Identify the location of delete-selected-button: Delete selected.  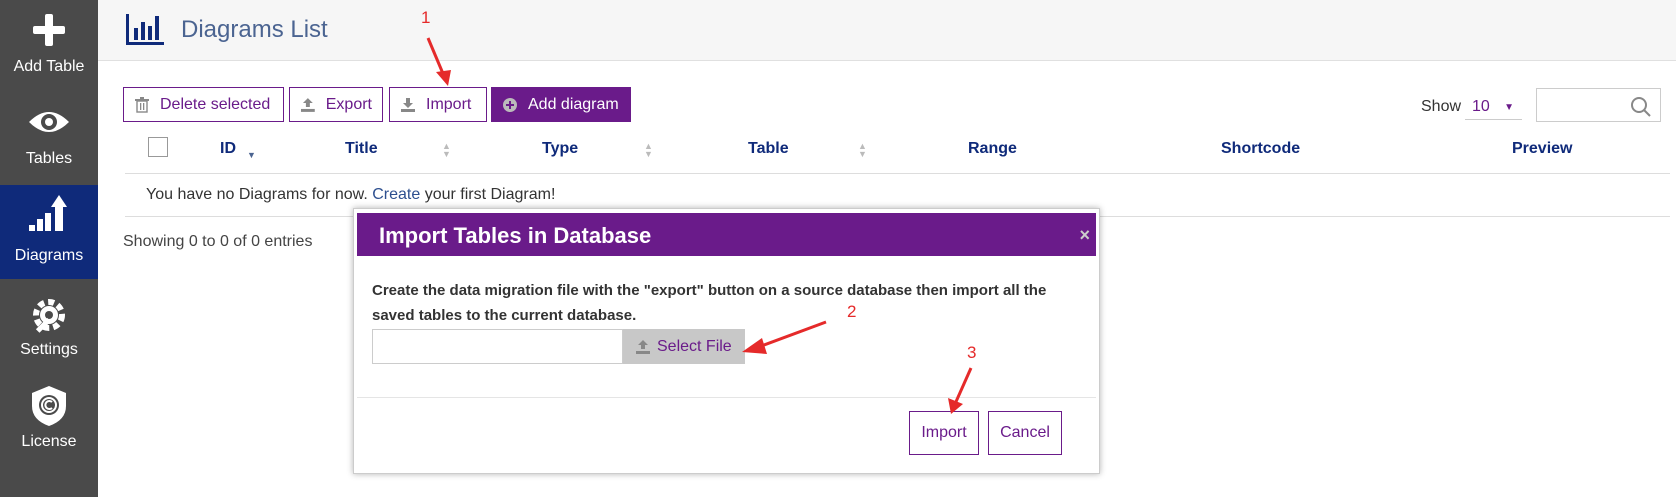
(203, 104).